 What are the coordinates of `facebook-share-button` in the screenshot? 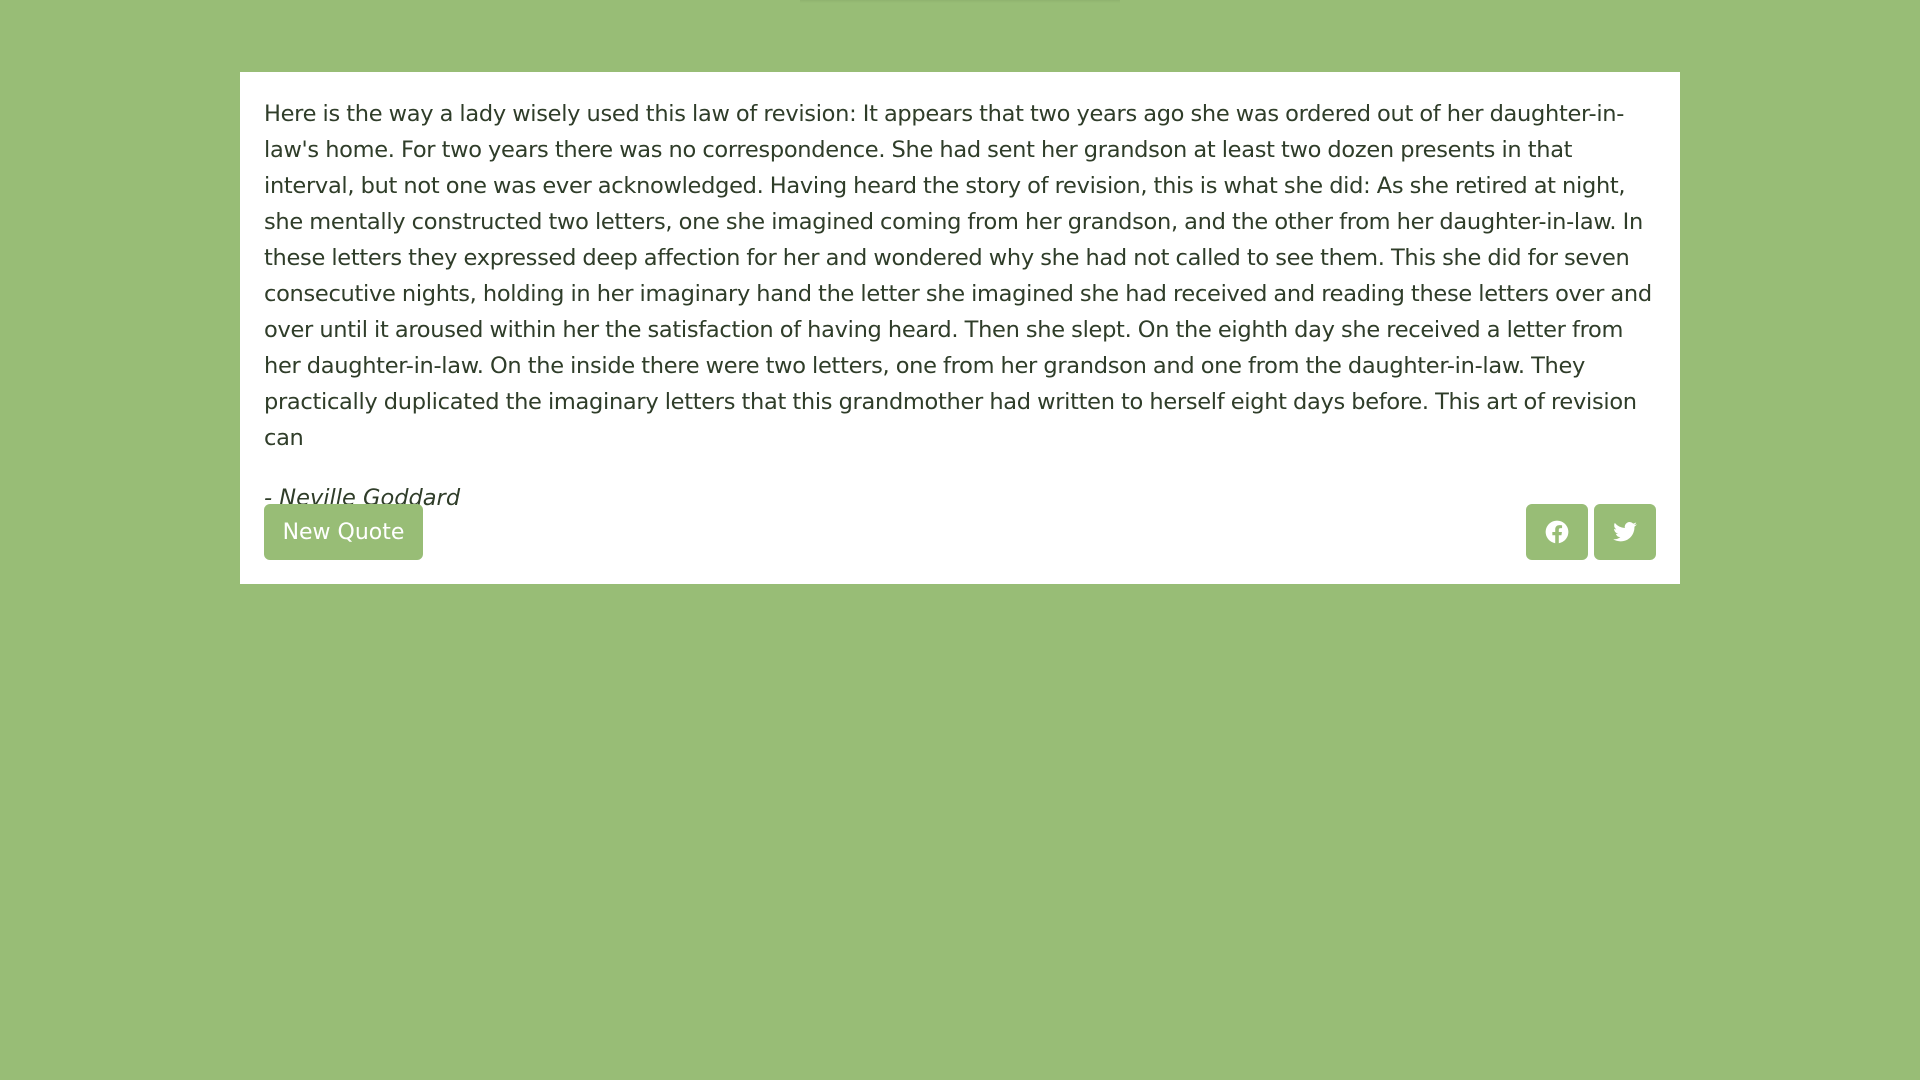 It's located at (1557, 532).